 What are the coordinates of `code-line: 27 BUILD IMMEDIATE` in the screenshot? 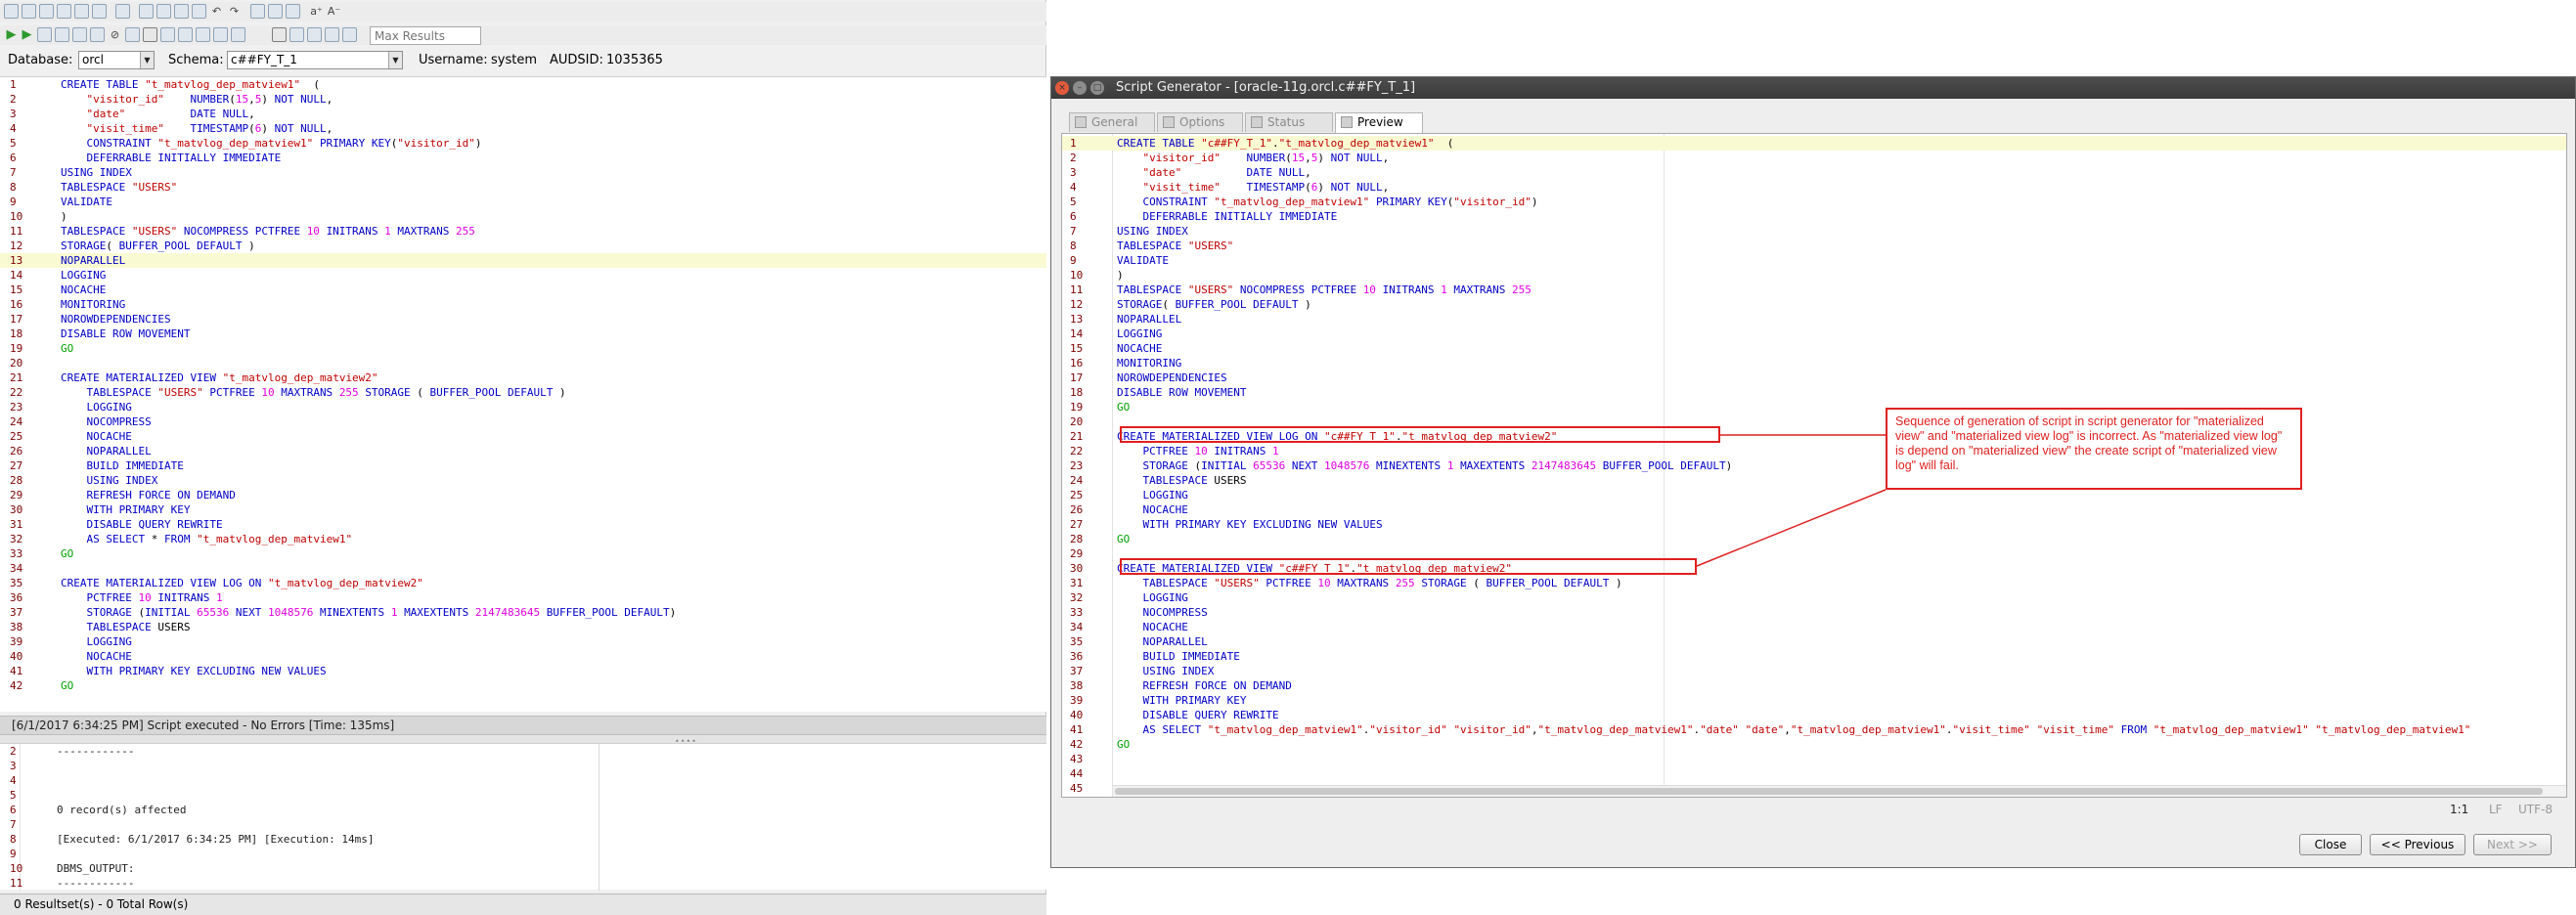 It's located at (523, 465).